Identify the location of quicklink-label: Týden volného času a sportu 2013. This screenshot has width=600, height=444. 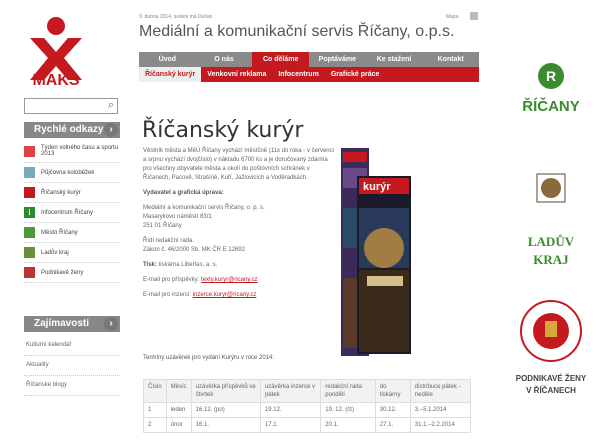
(80, 151).